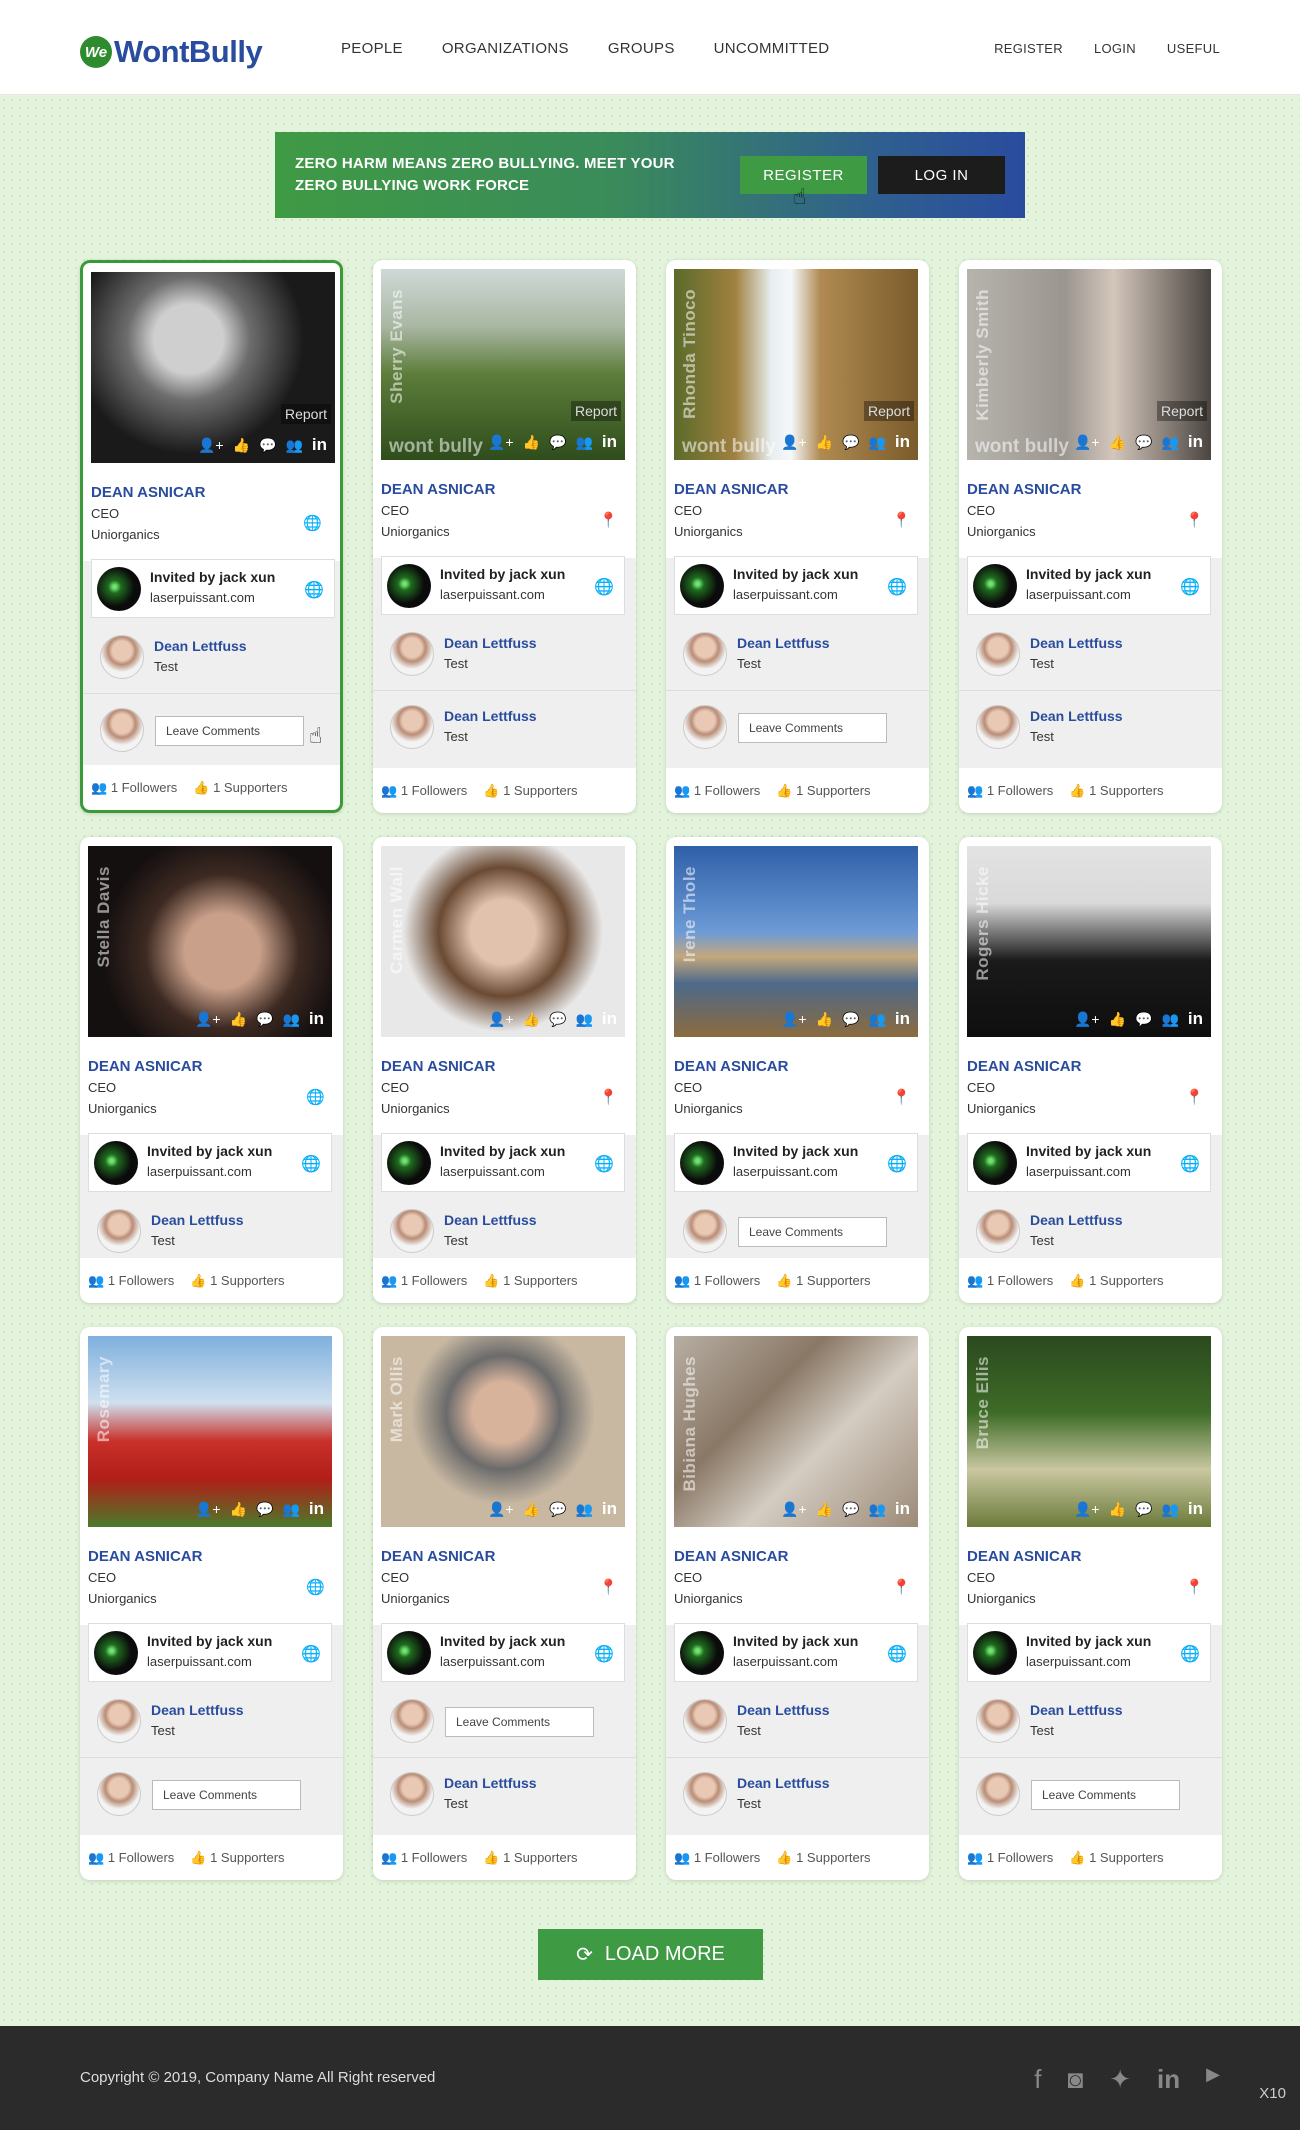 The image size is (1300, 2130). I want to click on nav-register: REGISTER, so click(1028, 48).